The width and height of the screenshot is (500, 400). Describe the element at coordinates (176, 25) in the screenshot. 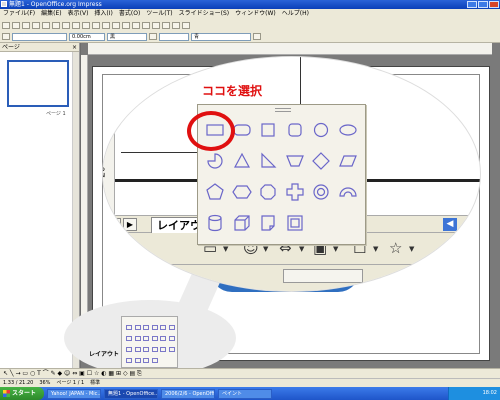

I see `zoom-icon` at that location.